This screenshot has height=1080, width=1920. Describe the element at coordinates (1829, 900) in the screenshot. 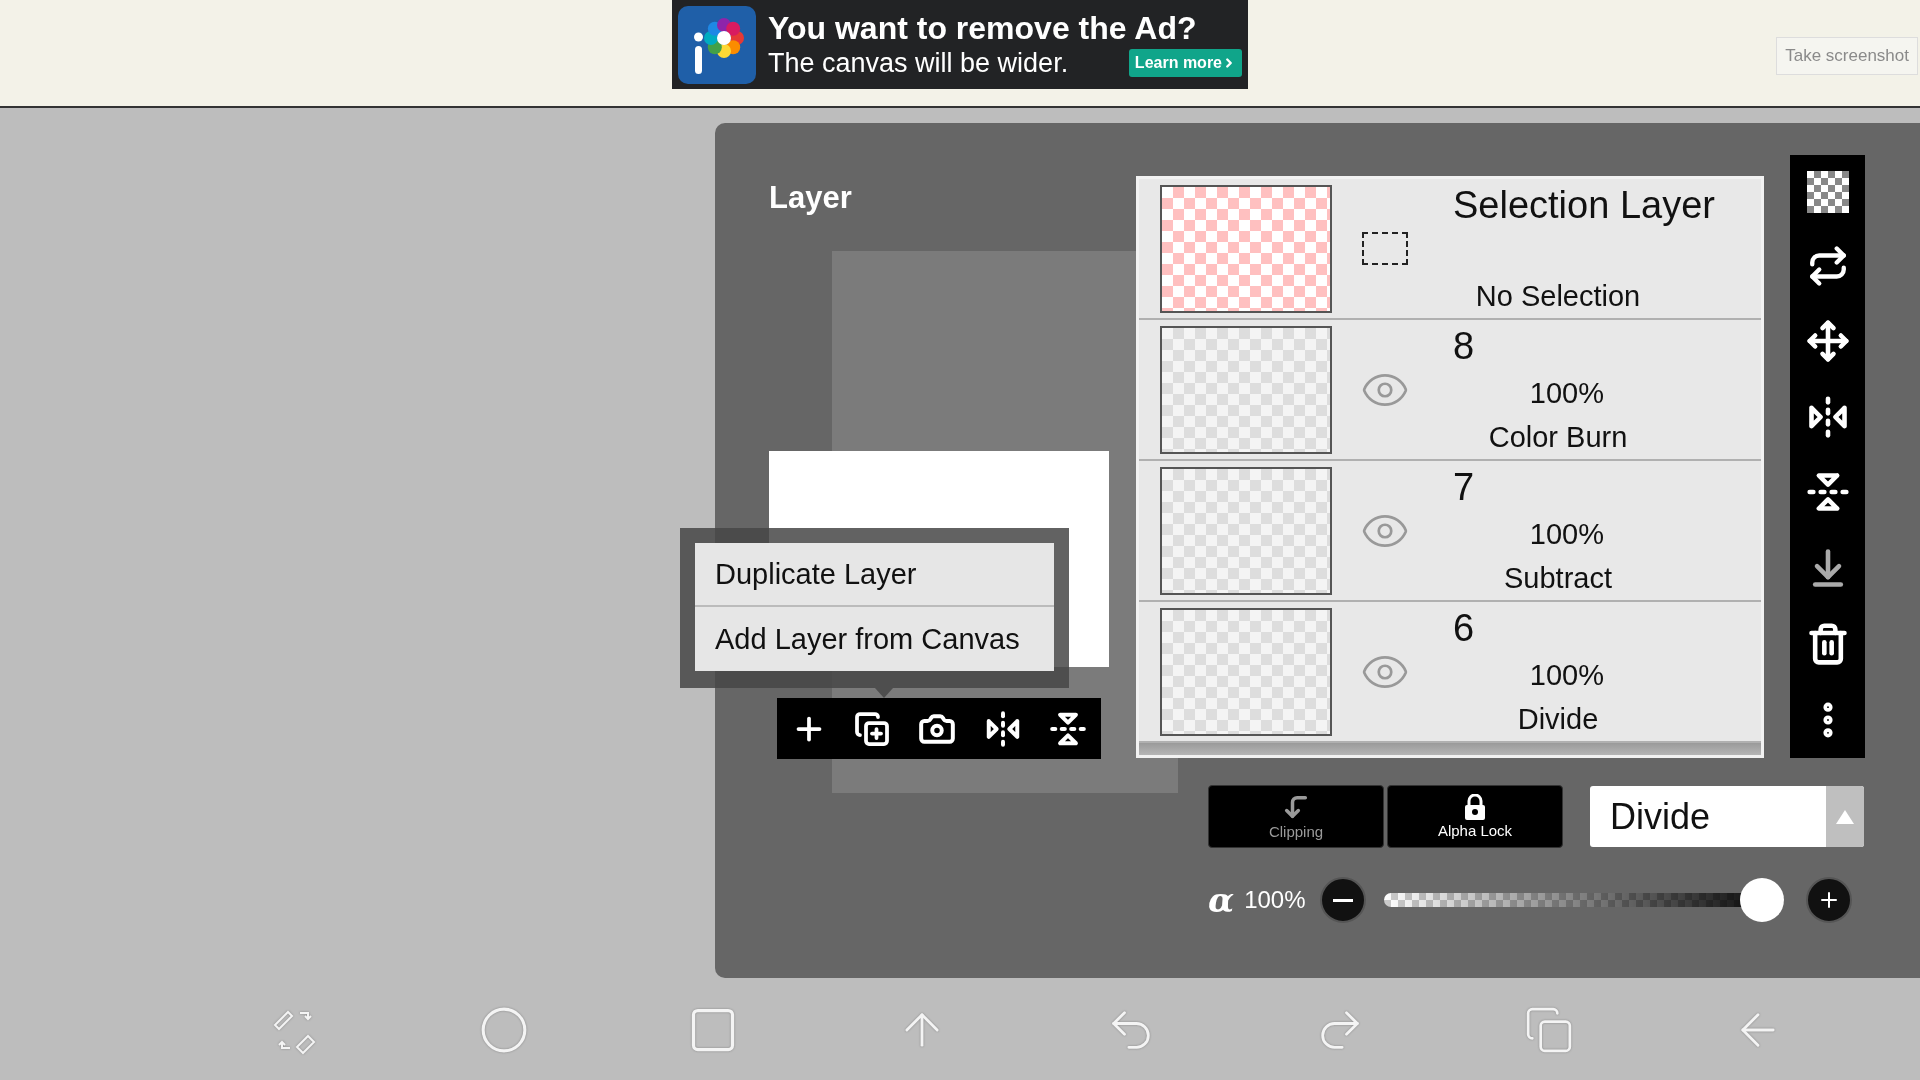

I see `increase-button` at that location.